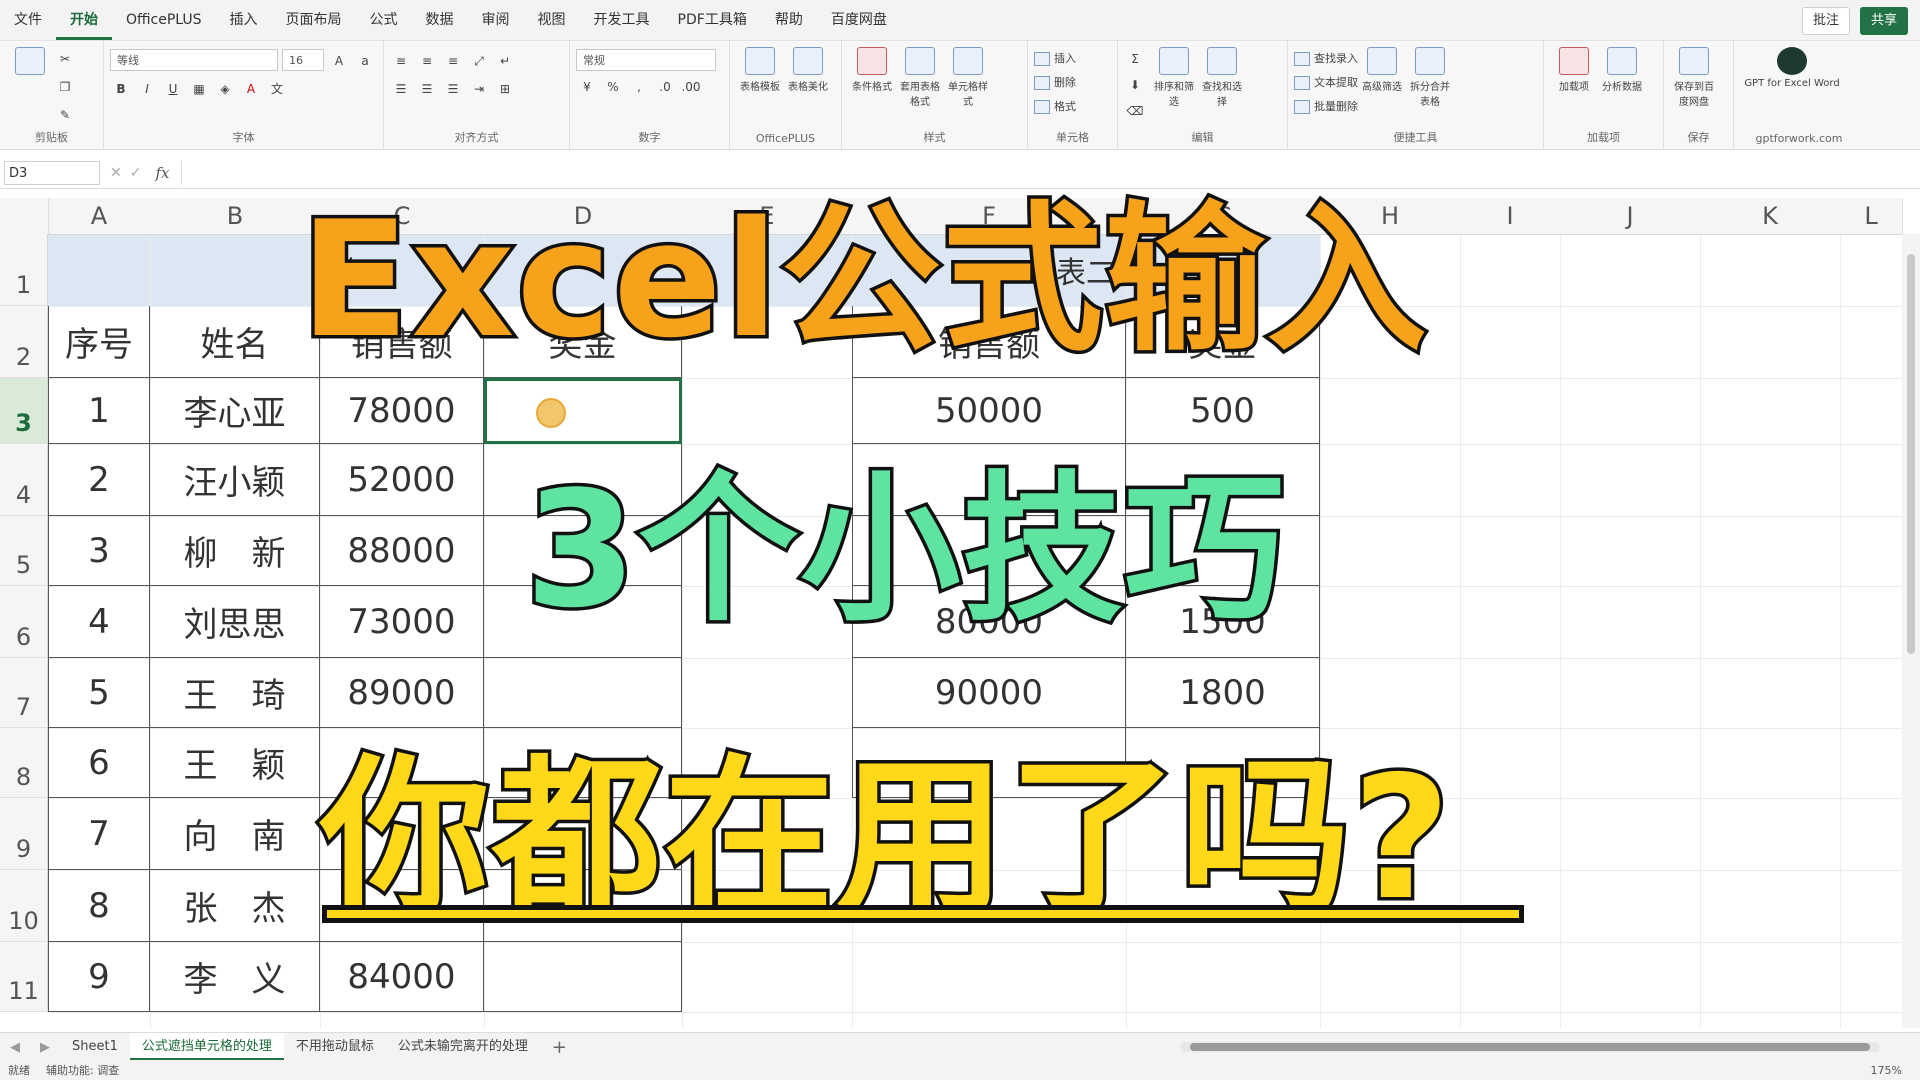  Describe the element at coordinates (235, 763) in the screenshot. I see `table1-cell: 王 颖` at that location.